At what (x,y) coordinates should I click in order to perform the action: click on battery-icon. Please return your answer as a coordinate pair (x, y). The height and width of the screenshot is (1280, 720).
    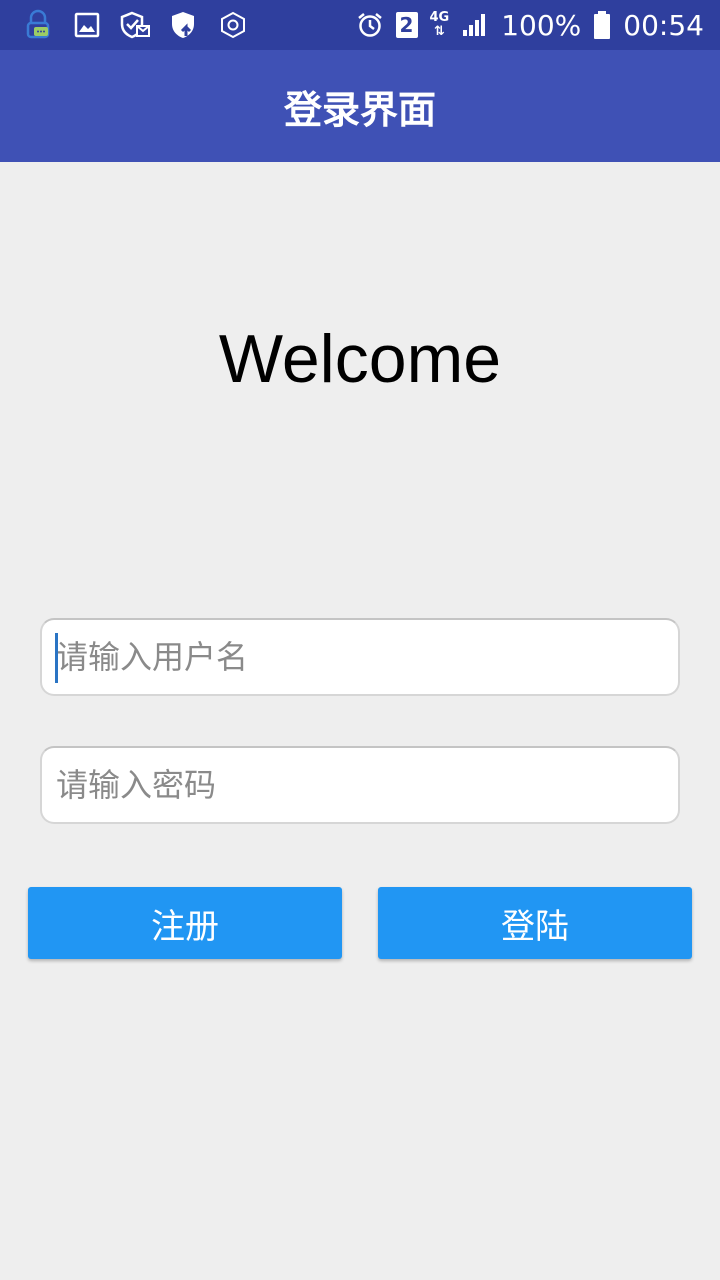
    Looking at the image, I should click on (602, 25).